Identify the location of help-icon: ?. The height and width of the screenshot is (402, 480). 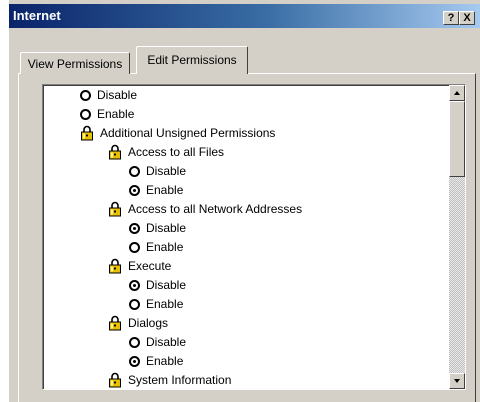
(451, 18).